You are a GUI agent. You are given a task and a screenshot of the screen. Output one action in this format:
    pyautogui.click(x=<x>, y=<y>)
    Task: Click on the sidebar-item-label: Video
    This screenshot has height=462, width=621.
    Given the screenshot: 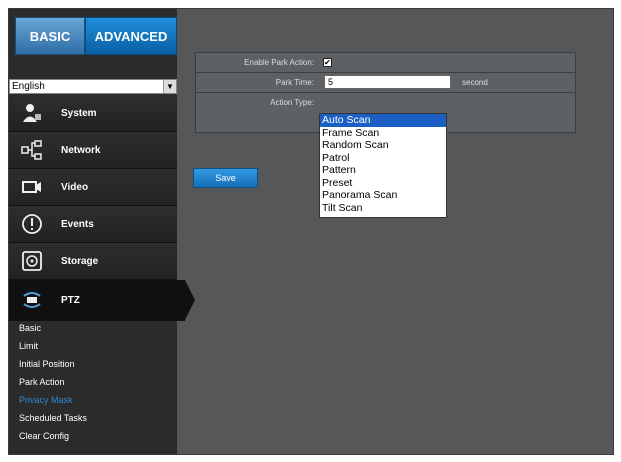 What is the action you would take?
    pyautogui.click(x=75, y=187)
    